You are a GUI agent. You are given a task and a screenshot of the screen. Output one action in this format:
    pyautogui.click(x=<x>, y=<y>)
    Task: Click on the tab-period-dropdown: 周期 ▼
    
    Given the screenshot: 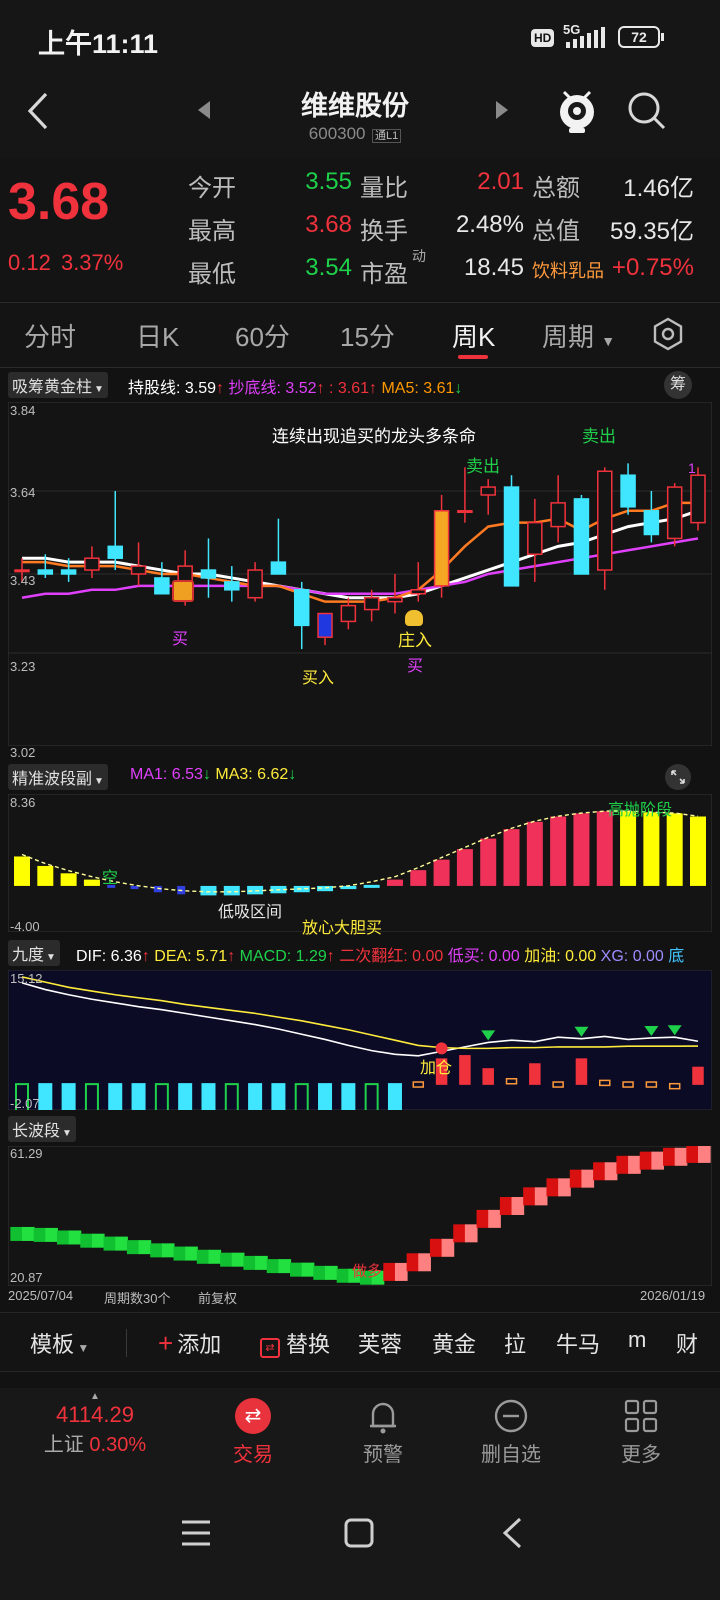 What is the action you would take?
    pyautogui.click(x=578, y=335)
    